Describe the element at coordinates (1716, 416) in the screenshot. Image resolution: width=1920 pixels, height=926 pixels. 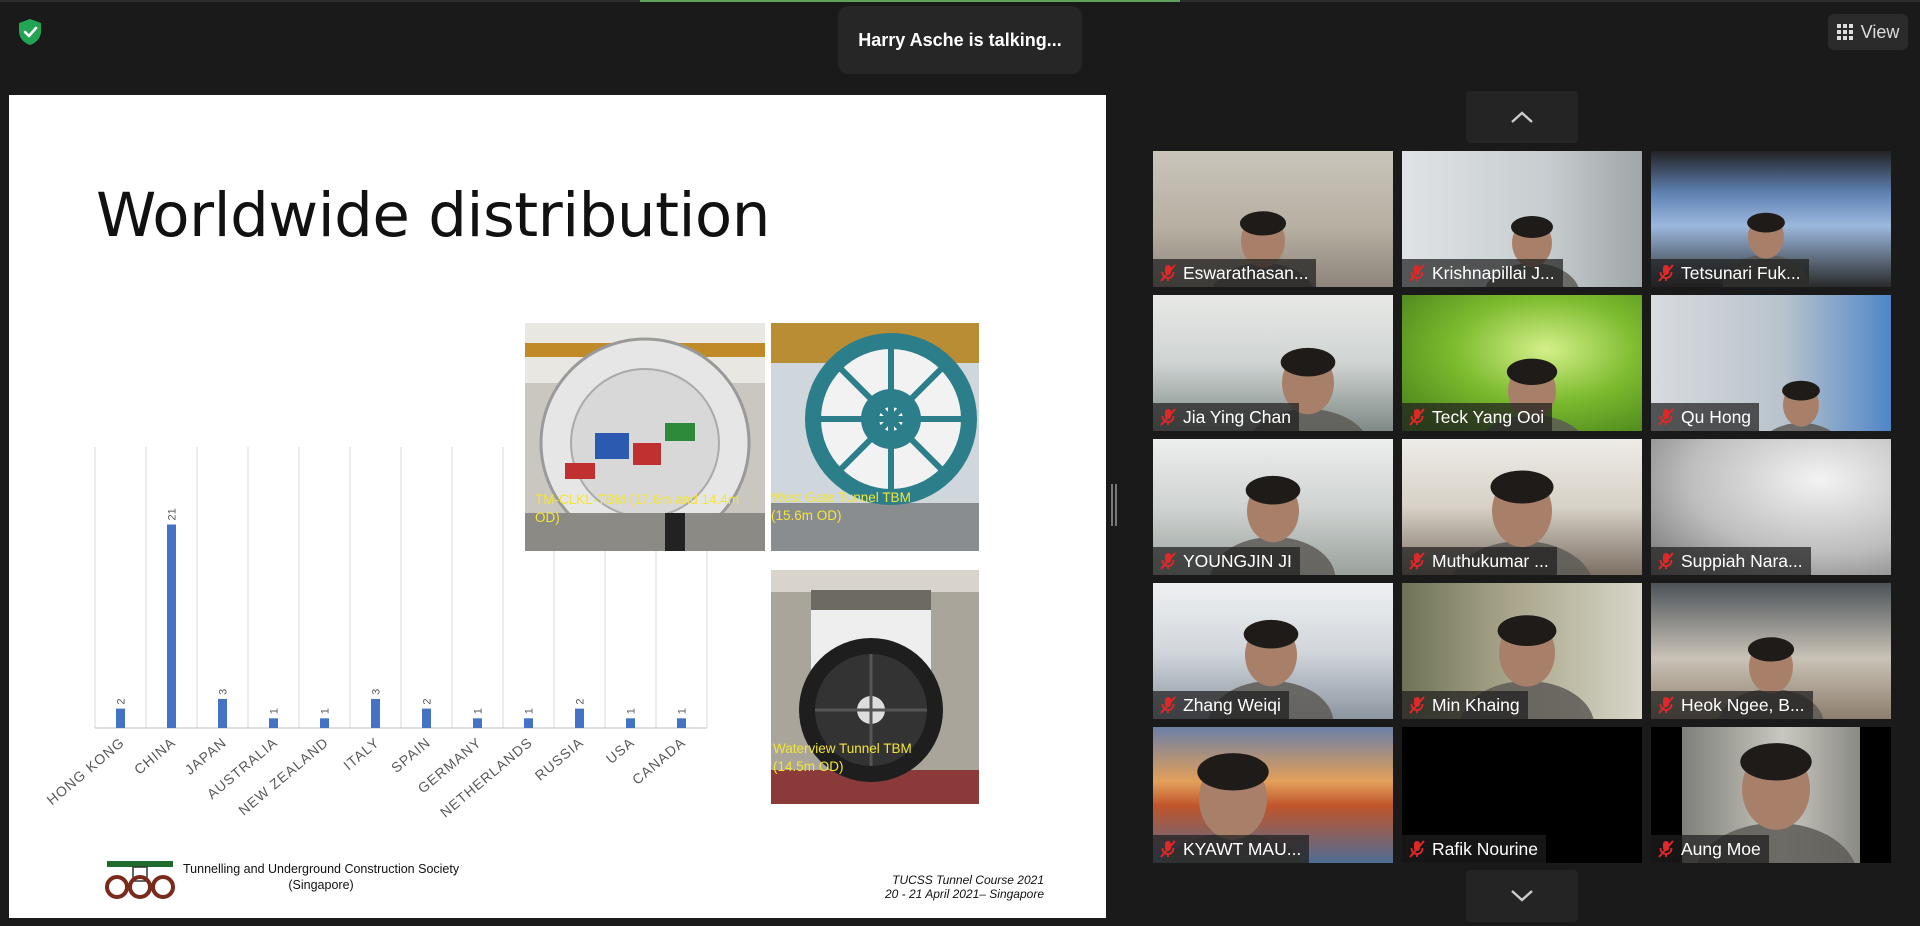
I see `participant-name: Qu Hong` at that location.